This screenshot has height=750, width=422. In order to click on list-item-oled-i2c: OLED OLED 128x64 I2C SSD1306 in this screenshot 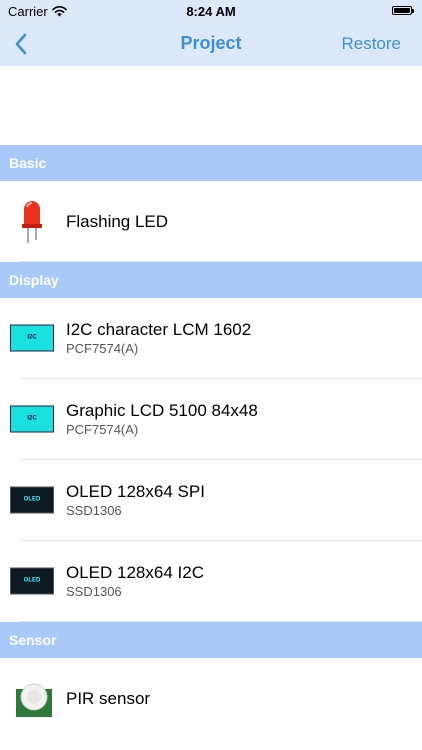, I will do `click(211, 581)`.